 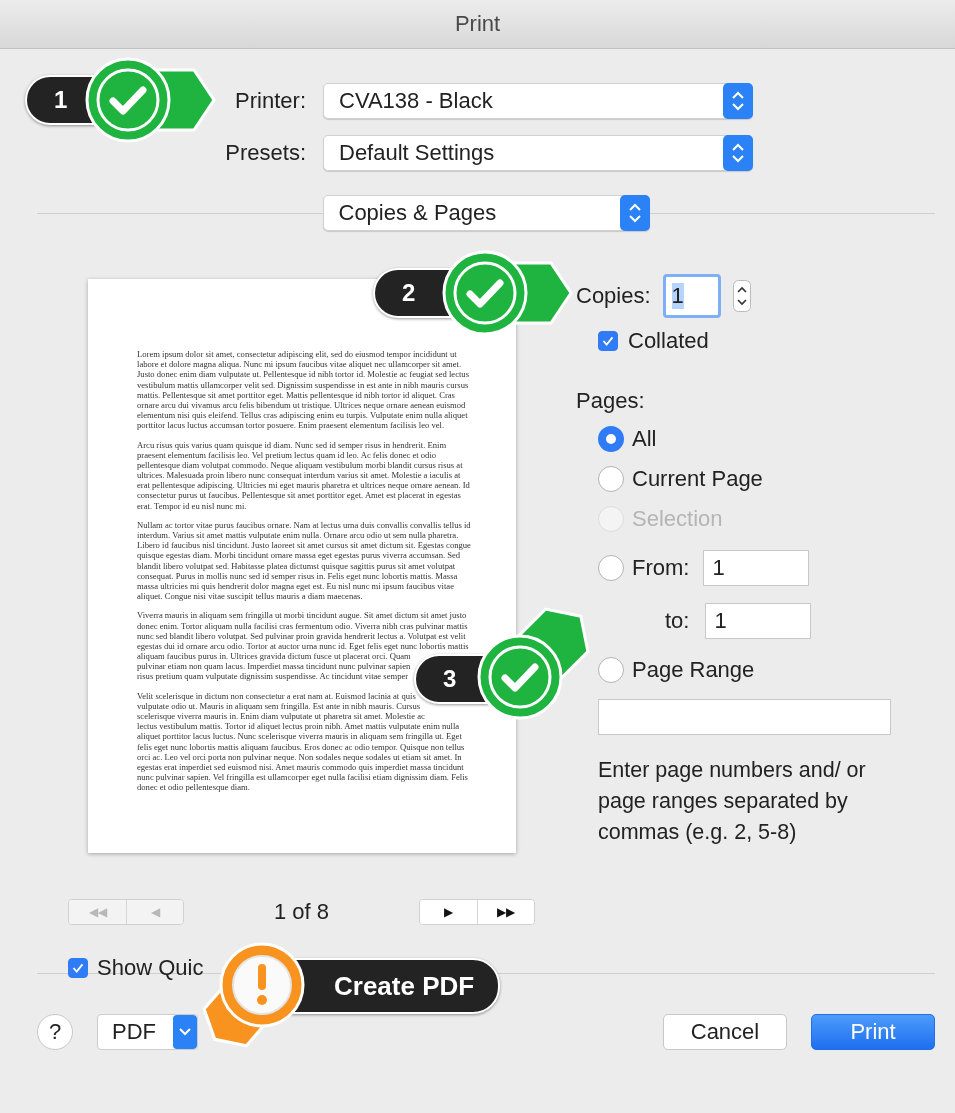 What do you see at coordinates (299, 475) in the screenshot?
I see `preview-text-line: ultrices. Malesuada proin libero nunc consequat interdum varius sit amet. Molestie a iaculis at` at bounding box center [299, 475].